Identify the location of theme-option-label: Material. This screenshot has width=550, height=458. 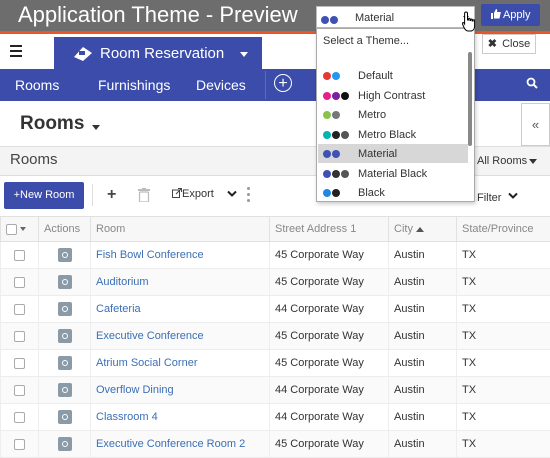
(377, 154).